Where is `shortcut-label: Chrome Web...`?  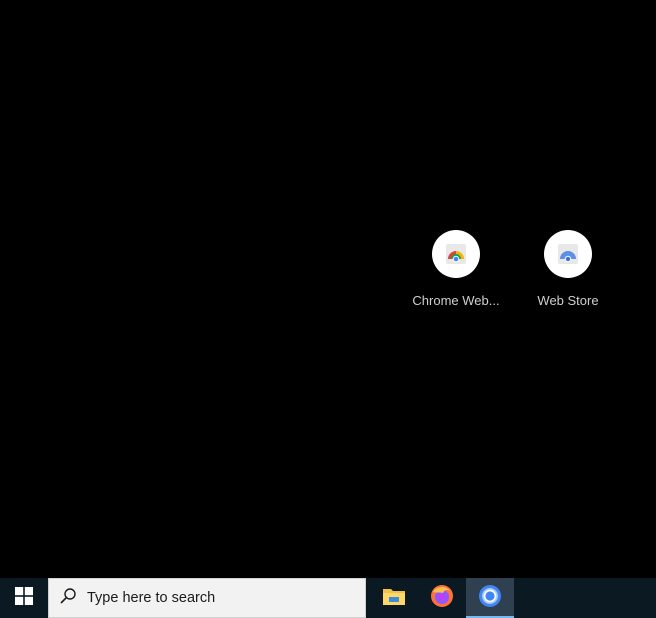 shortcut-label: Chrome Web... is located at coordinates (456, 300).